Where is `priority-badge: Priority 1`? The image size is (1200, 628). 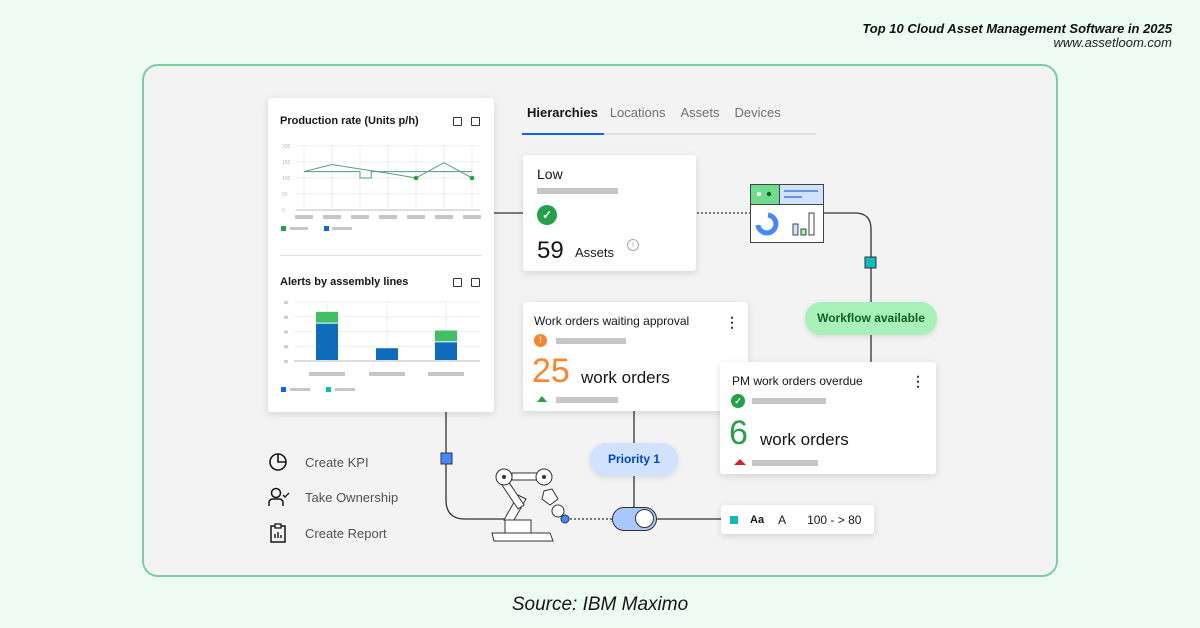 priority-badge: Priority 1 is located at coordinates (634, 459).